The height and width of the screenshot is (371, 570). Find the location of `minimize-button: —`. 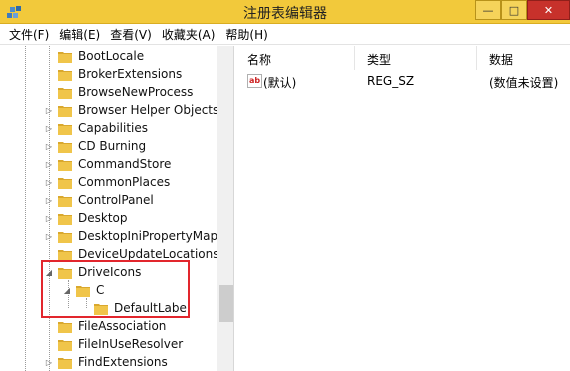

minimize-button: — is located at coordinates (488, 10).